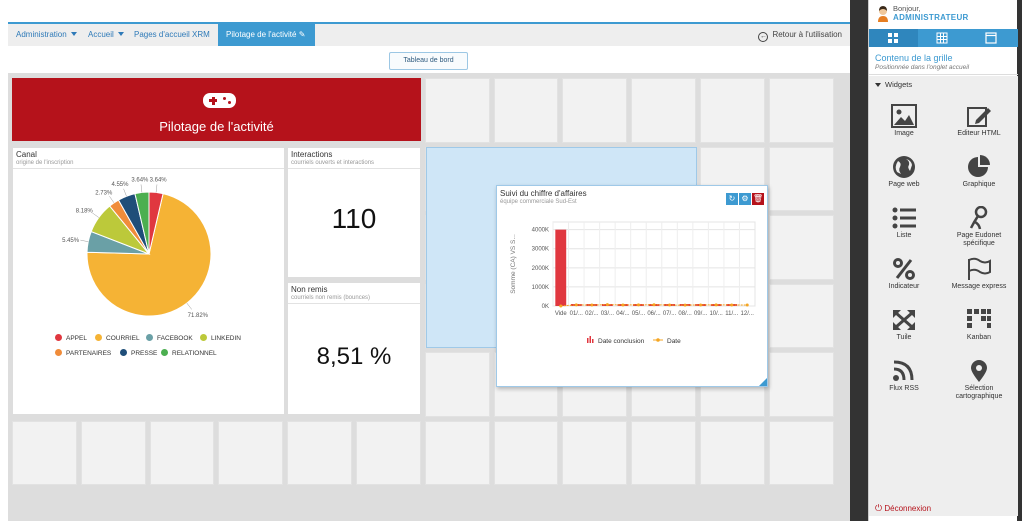 Image resolution: width=1022 pixels, height=521 pixels. I want to click on pie-data-label: 3.64%, so click(159, 180).